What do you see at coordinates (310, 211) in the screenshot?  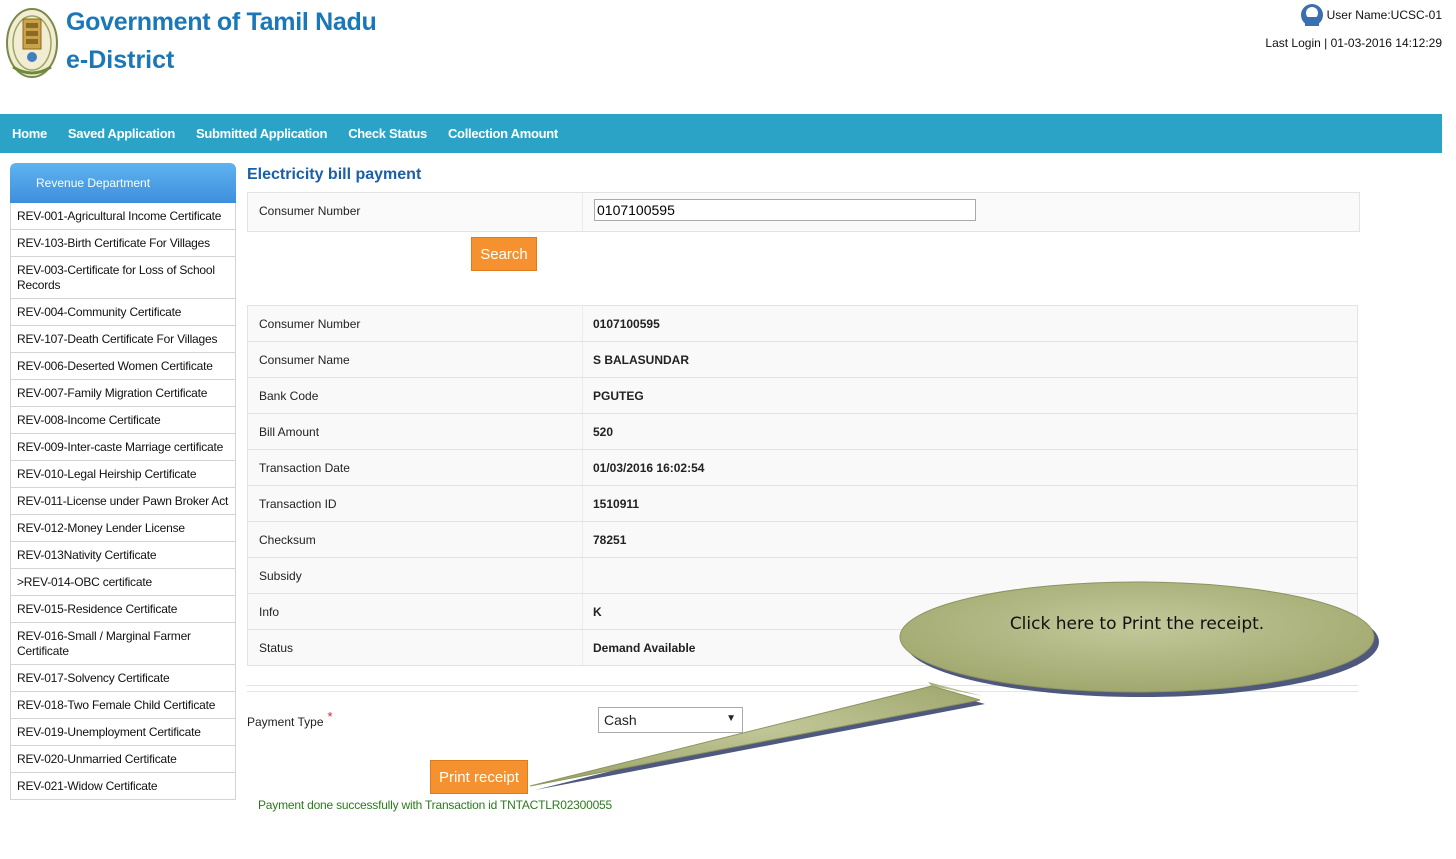 I see `consumer-number-label: Consumer Number` at bounding box center [310, 211].